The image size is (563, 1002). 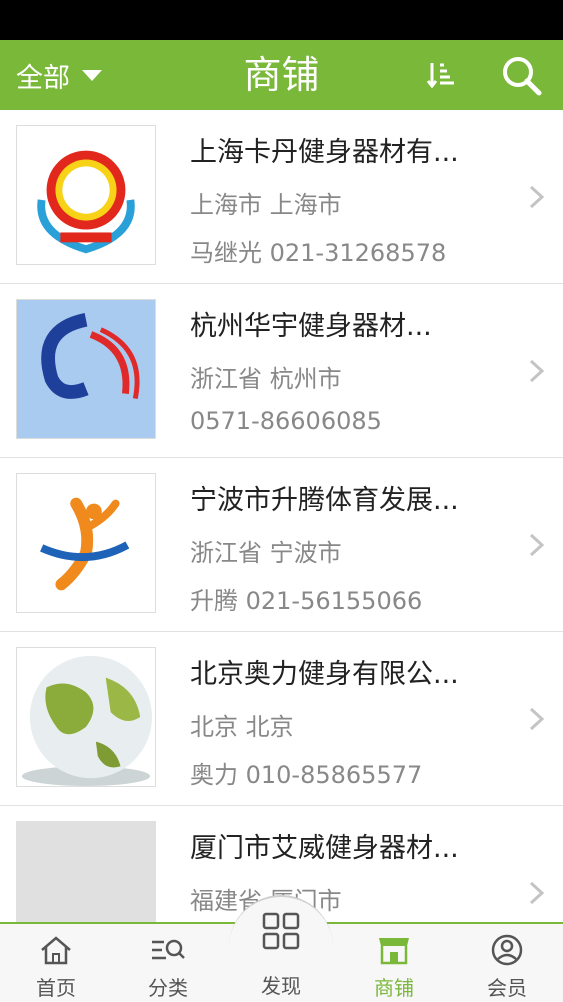 I want to click on nav-category: 分类, so click(x=168, y=963).